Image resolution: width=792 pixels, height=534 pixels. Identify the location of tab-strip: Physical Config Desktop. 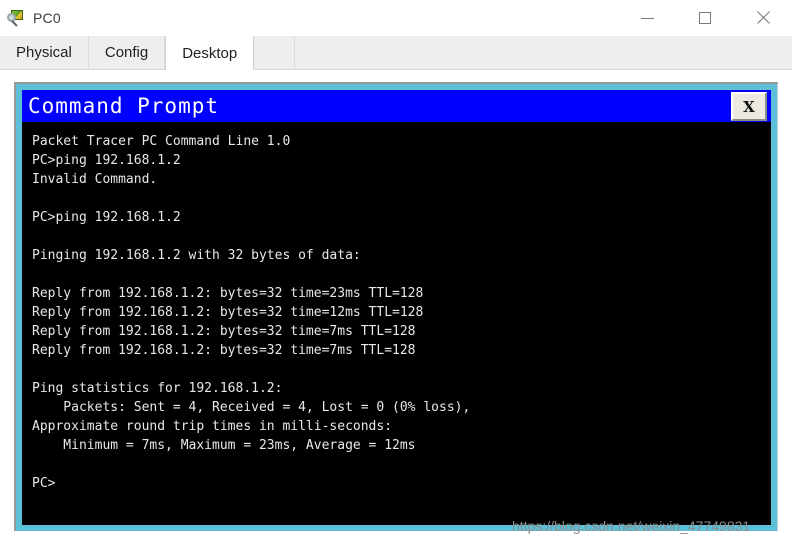
(396, 53).